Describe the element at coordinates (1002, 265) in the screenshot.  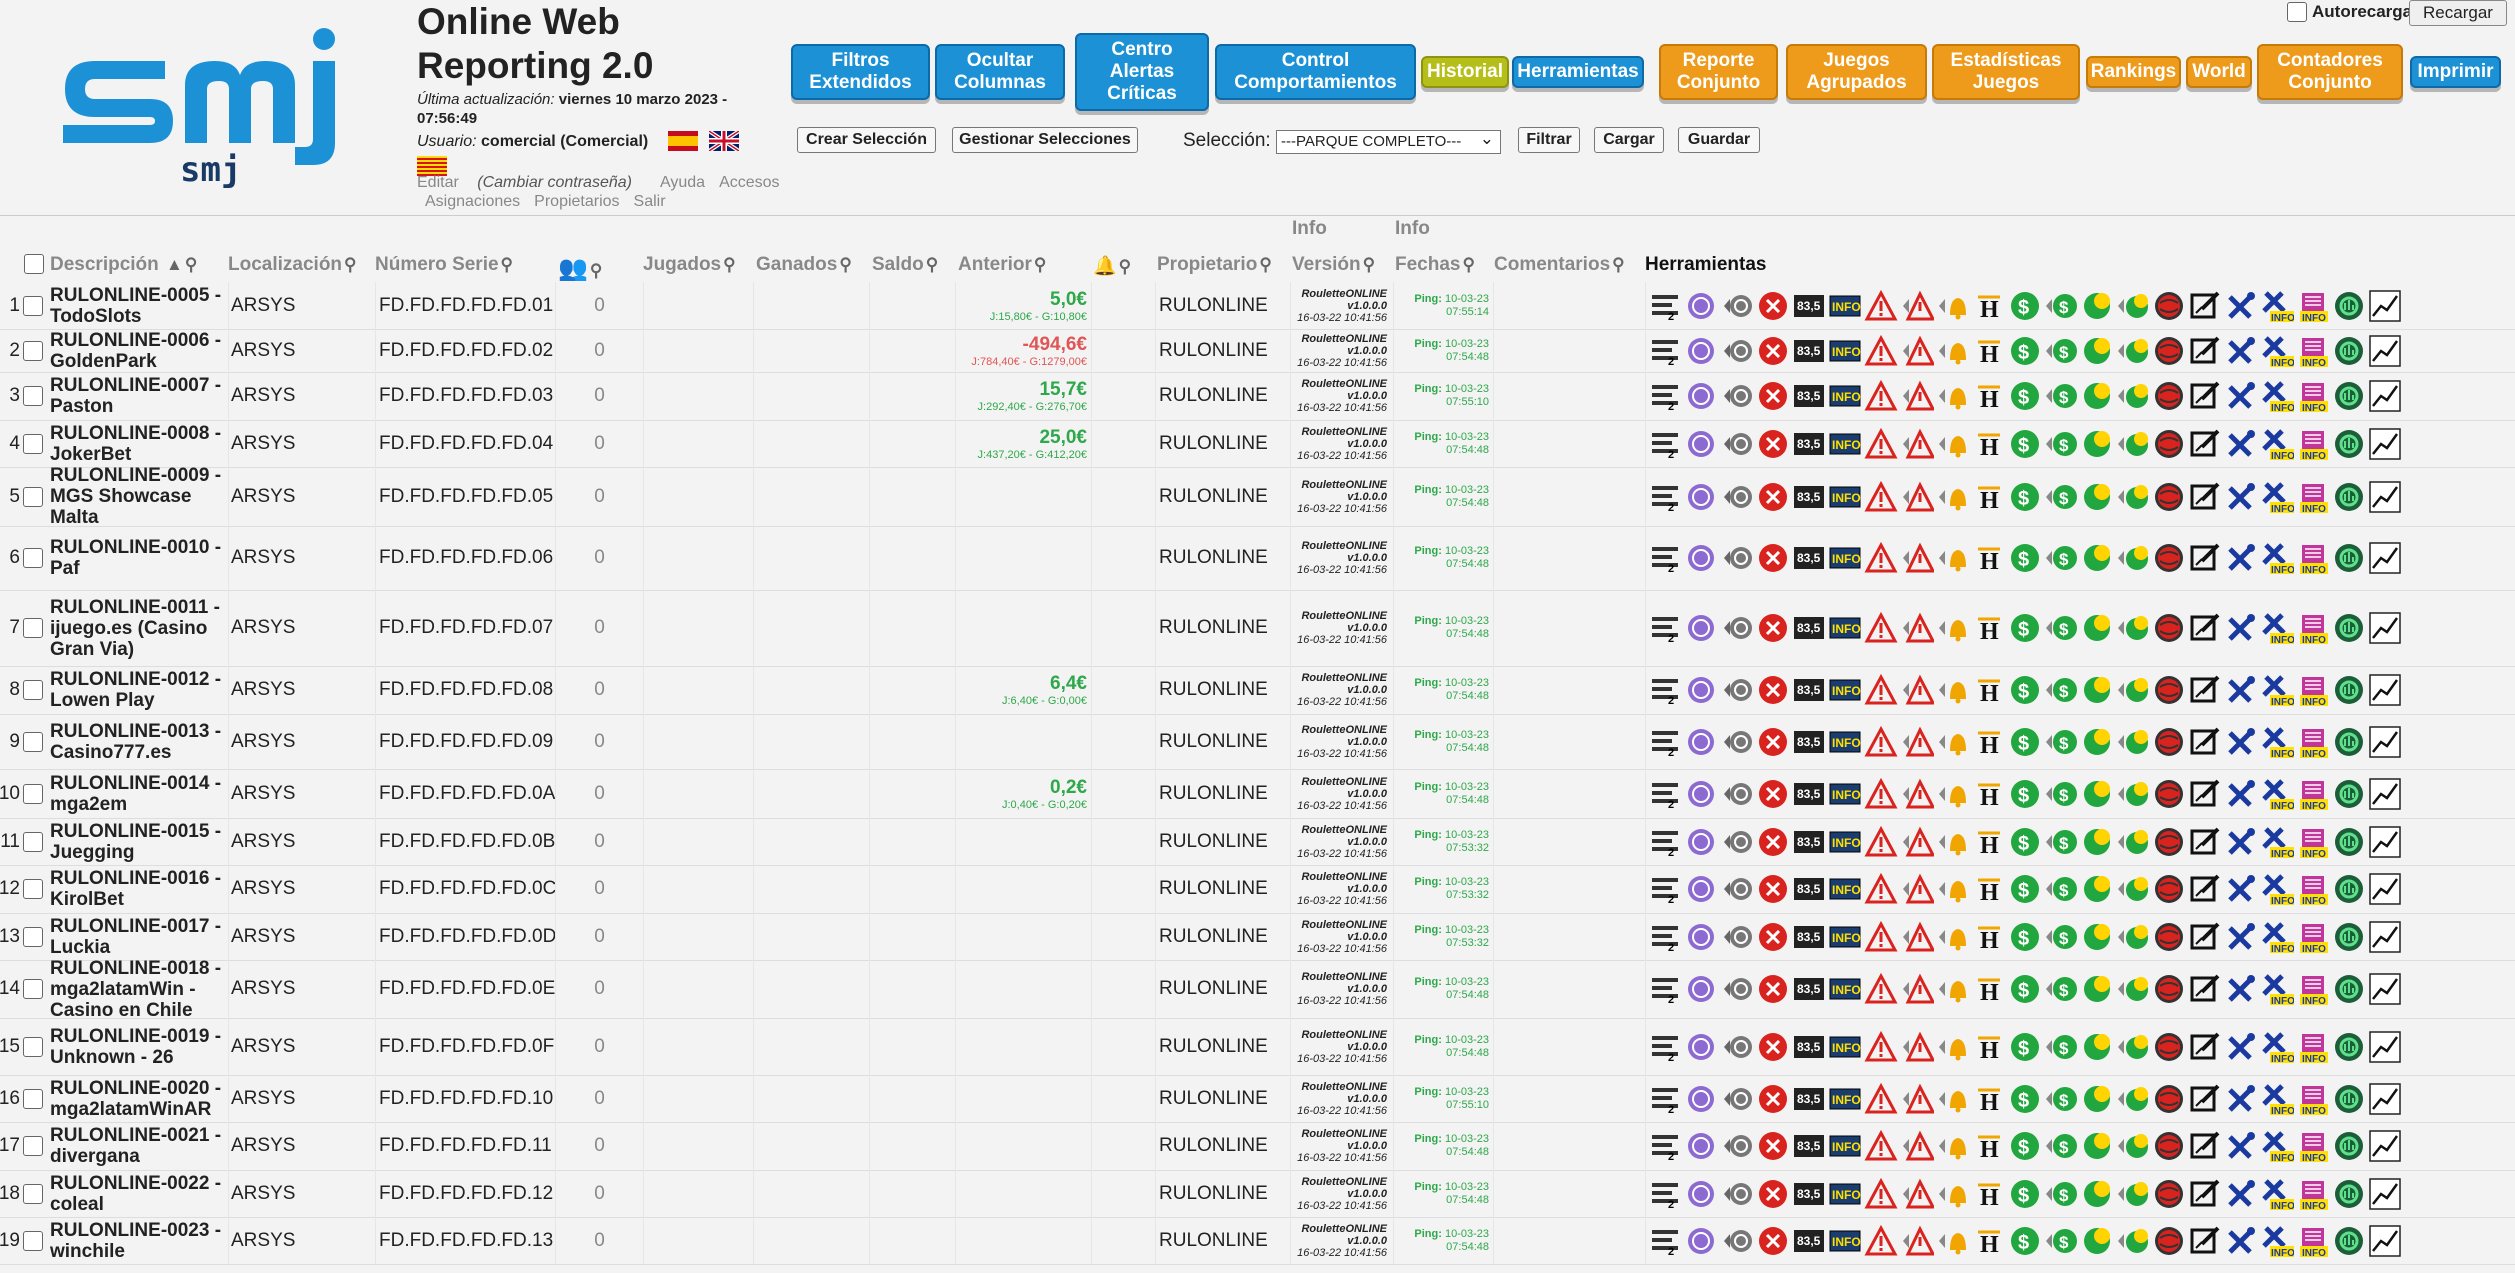
I see `col-anterior: Anterior ⚲` at that location.